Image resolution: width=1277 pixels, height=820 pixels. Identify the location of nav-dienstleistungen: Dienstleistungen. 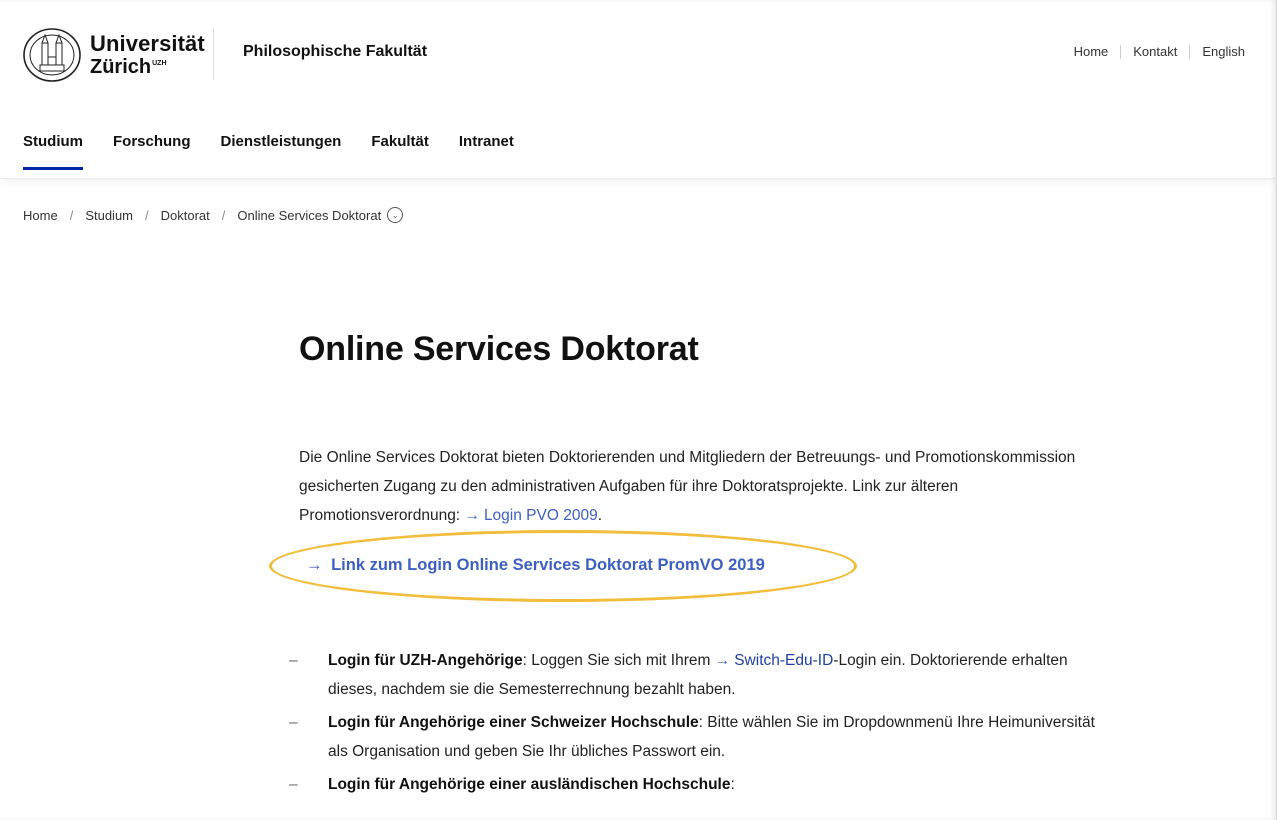
(281, 150).